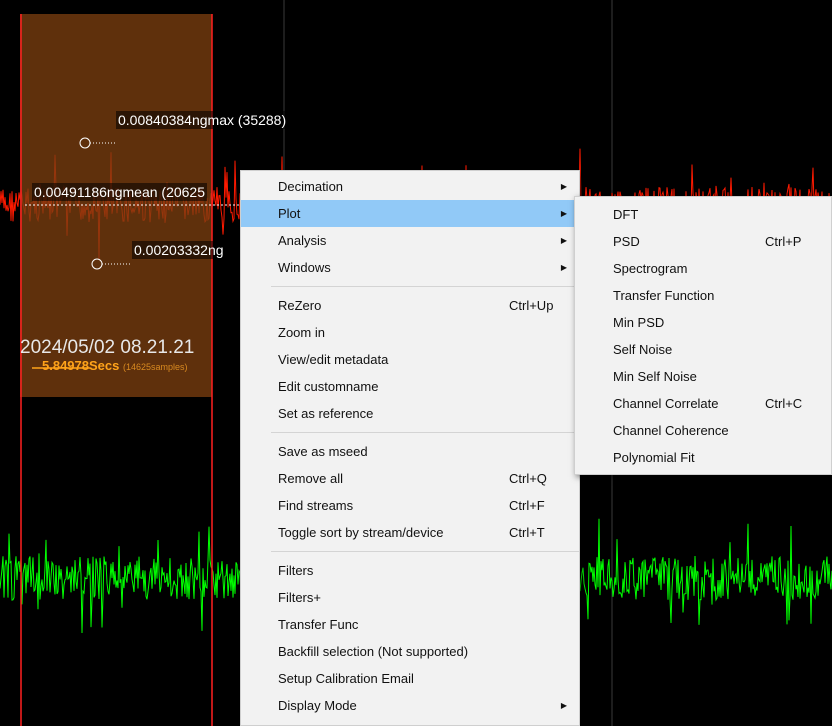 The height and width of the screenshot is (726, 832). I want to click on menu-item-rezero: ReZero Ctrl+Up, so click(410, 305).